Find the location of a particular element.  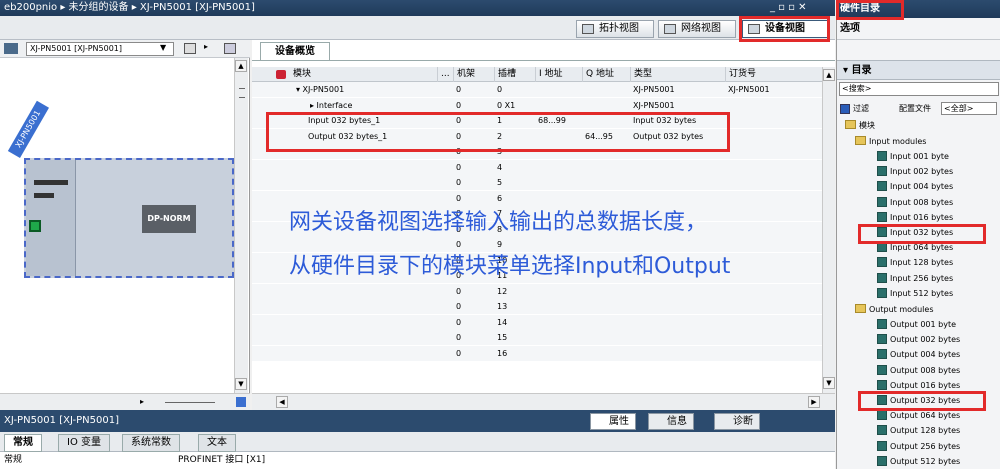

section-general: 常规 is located at coordinates (13, 460).